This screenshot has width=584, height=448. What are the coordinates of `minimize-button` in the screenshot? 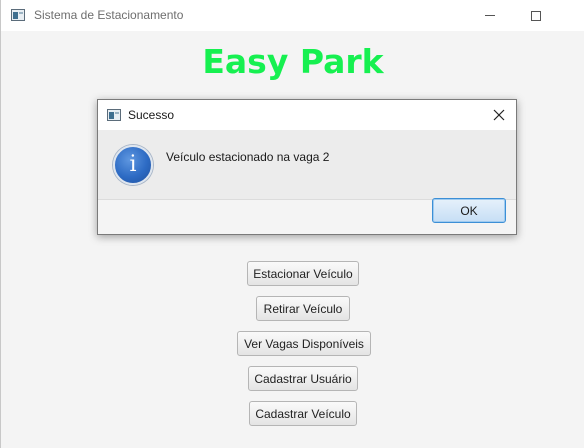 It's located at (490, 15).